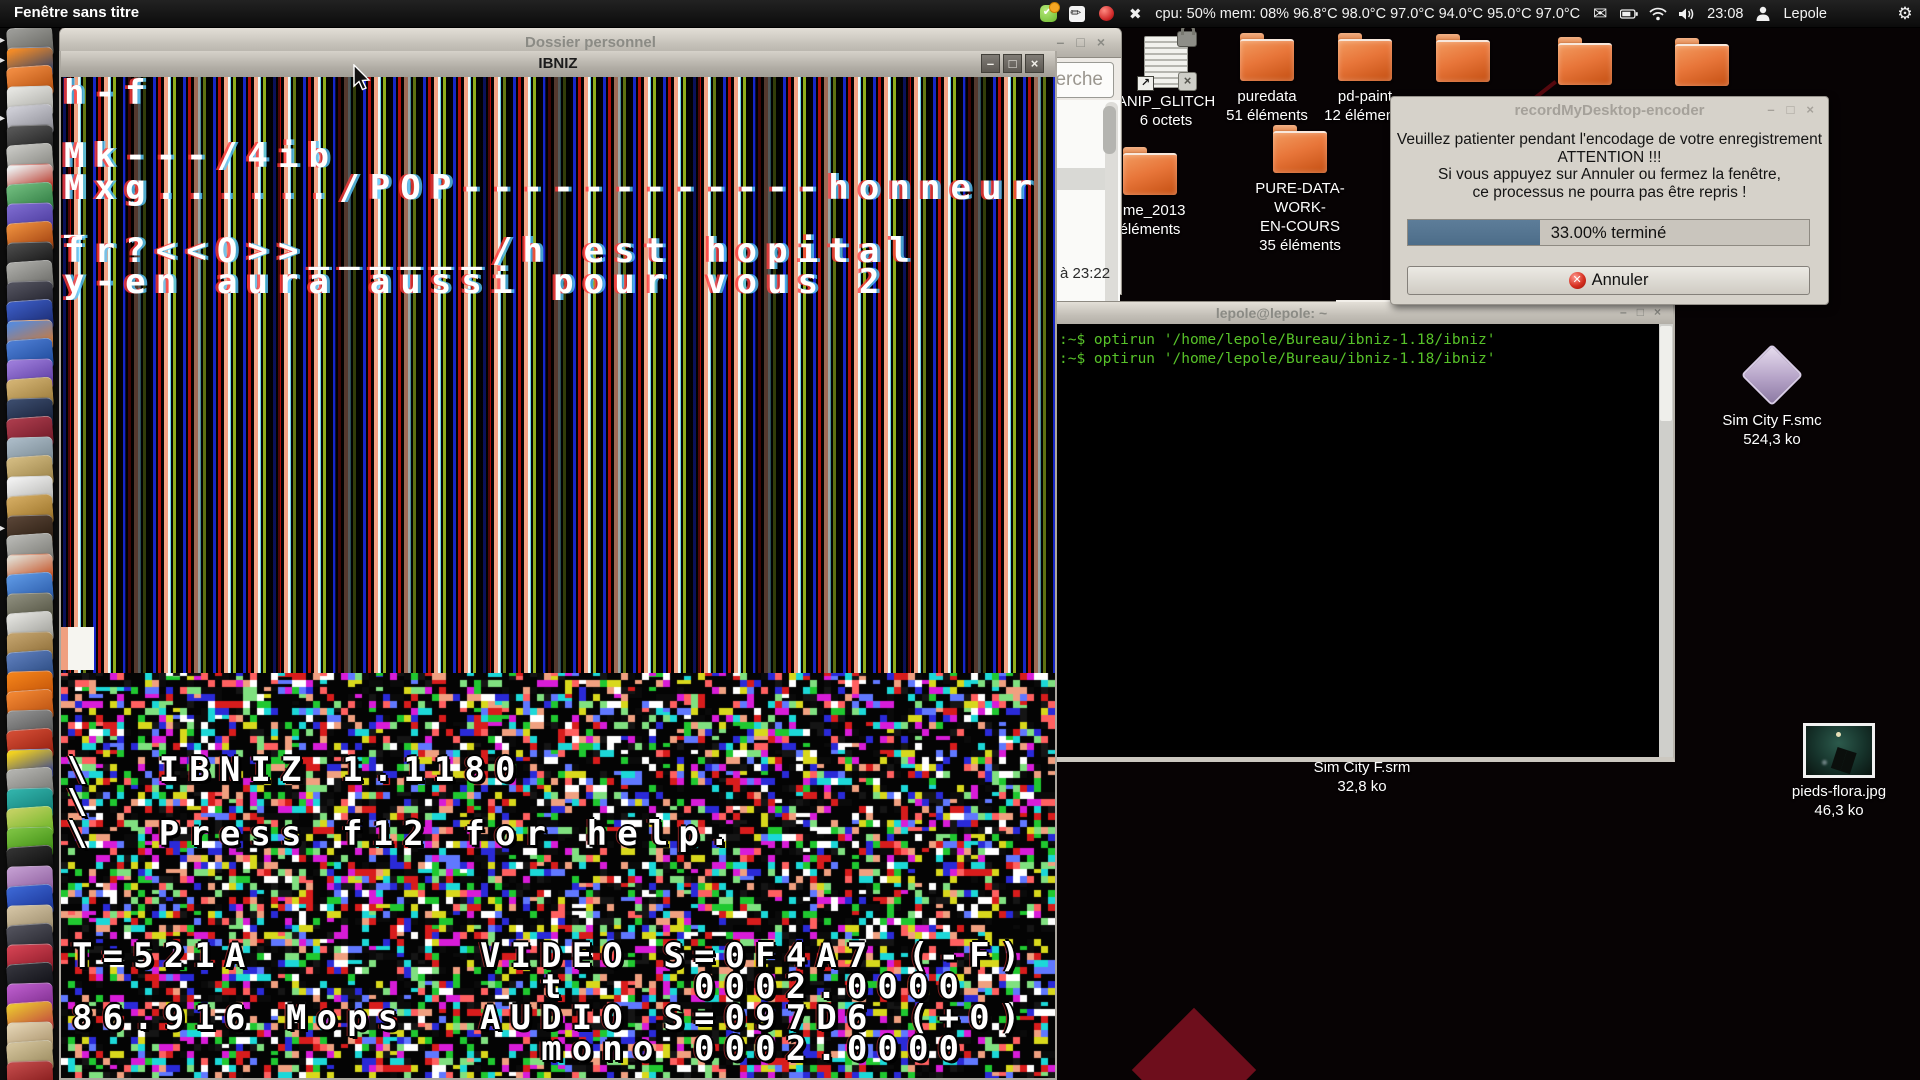 The image size is (1920, 1080). I want to click on mouse-cursor, so click(362, 77).